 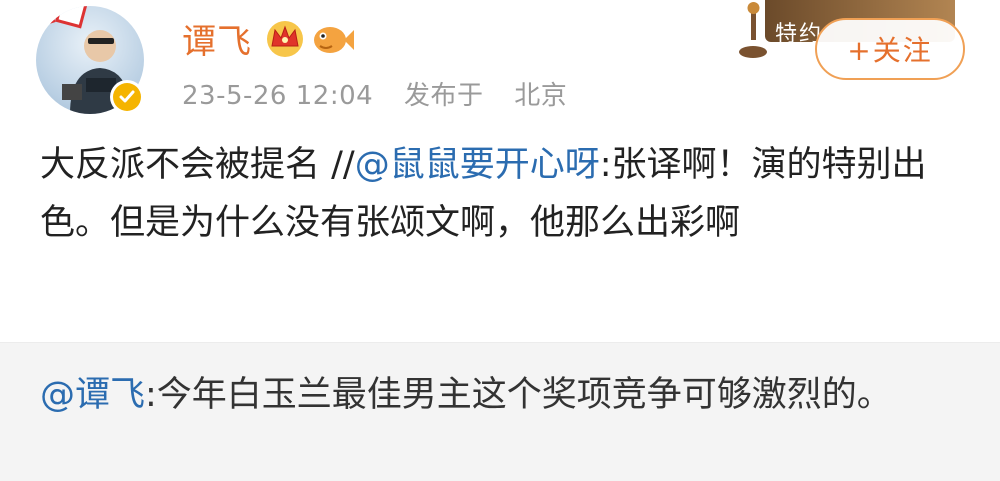 What do you see at coordinates (518, 395) in the screenshot?
I see `repost-body: :今年白玉兰最佳男主这个奖项竞争可够激烈的。` at bounding box center [518, 395].